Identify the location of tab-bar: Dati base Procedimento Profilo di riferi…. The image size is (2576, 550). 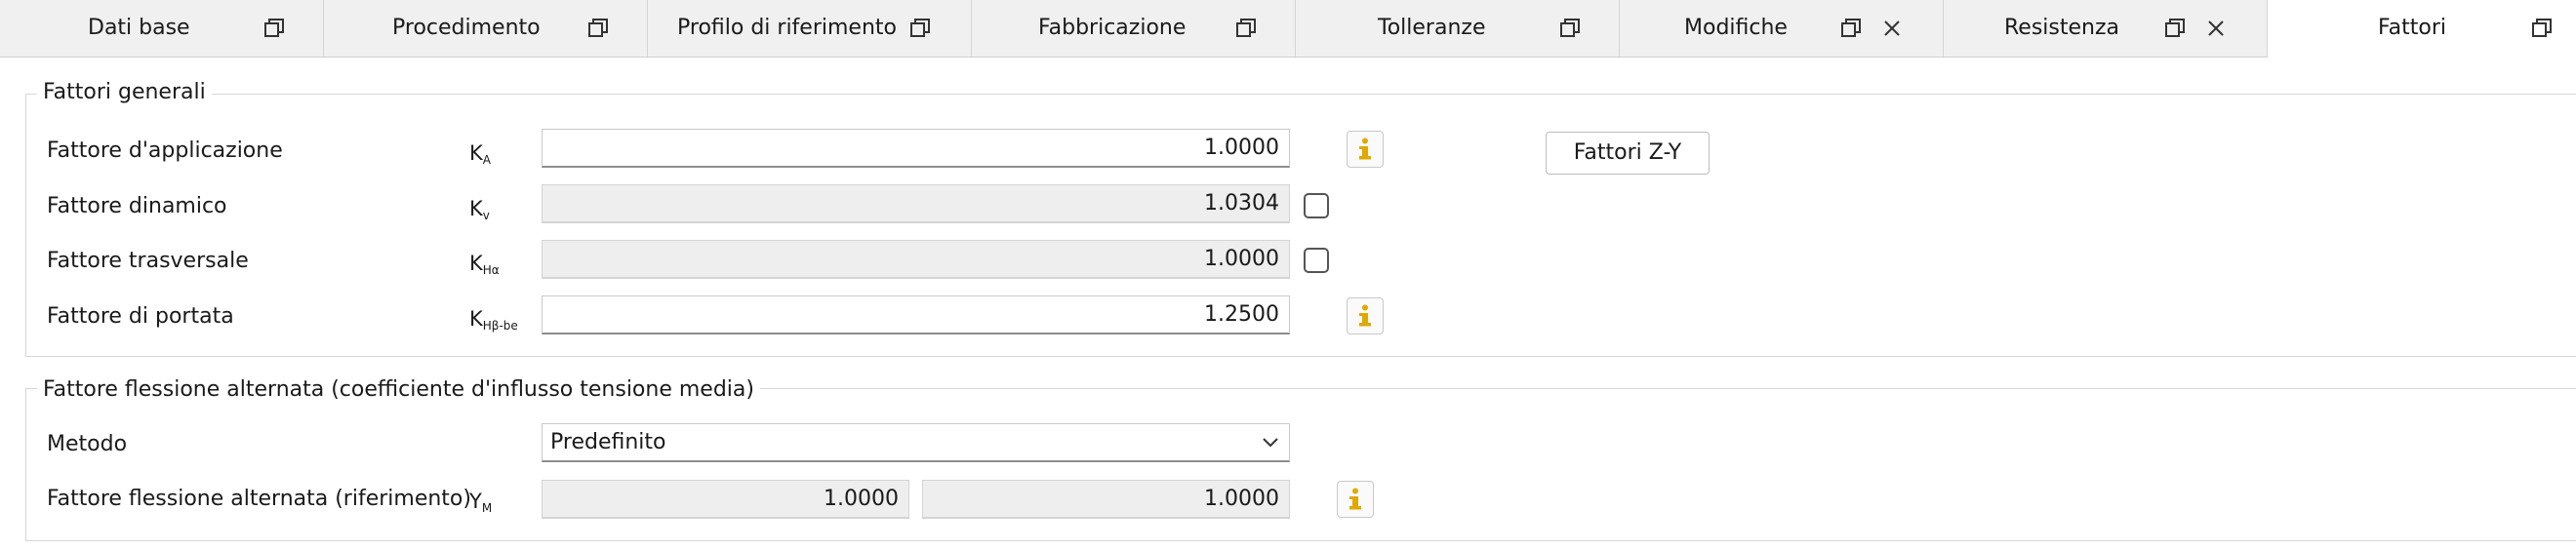
(1288, 29).